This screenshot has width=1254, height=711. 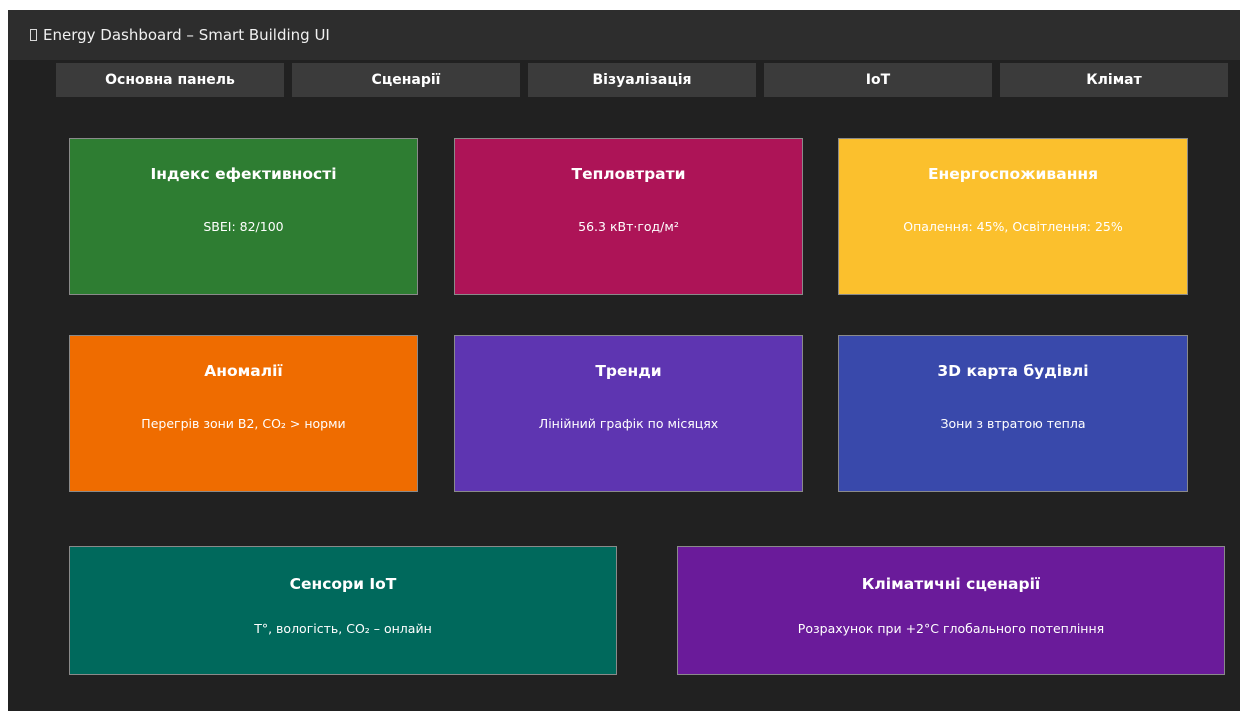 I want to click on card-value: Опалення: 45%, Освітлення: 25%, so click(x=1013, y=226).